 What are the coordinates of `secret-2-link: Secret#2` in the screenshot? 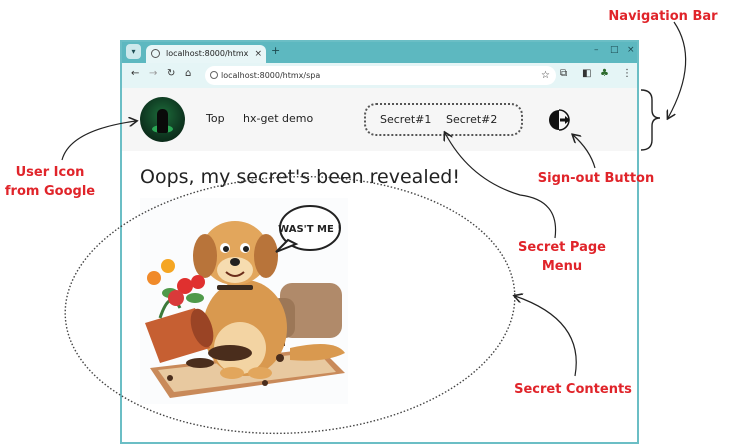 It's located at (471, 119).